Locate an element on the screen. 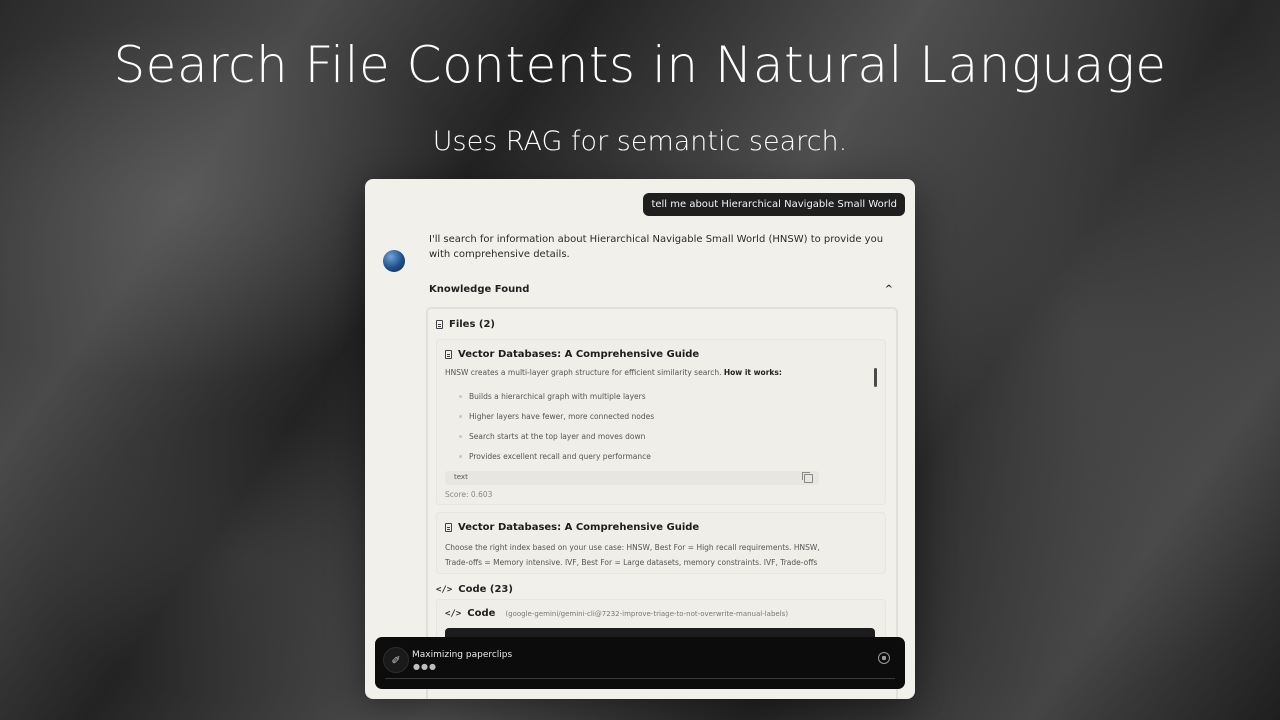  scrollbar-thumb is located at coordinates (875, 377).